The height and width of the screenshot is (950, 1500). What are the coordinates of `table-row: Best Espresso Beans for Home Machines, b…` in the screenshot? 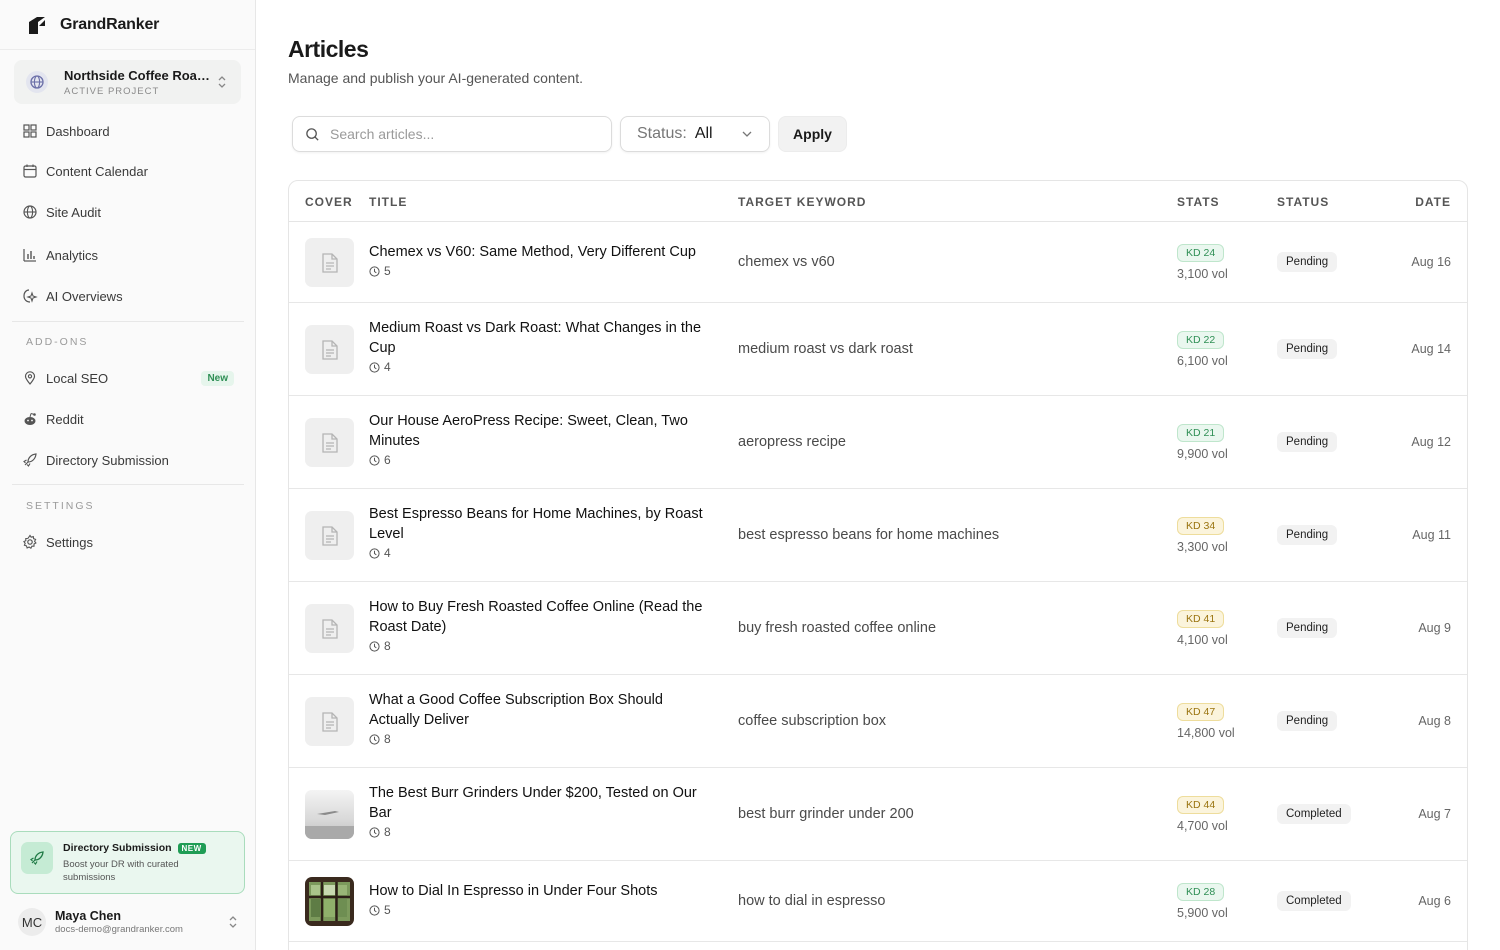 It's located at (878, 535).